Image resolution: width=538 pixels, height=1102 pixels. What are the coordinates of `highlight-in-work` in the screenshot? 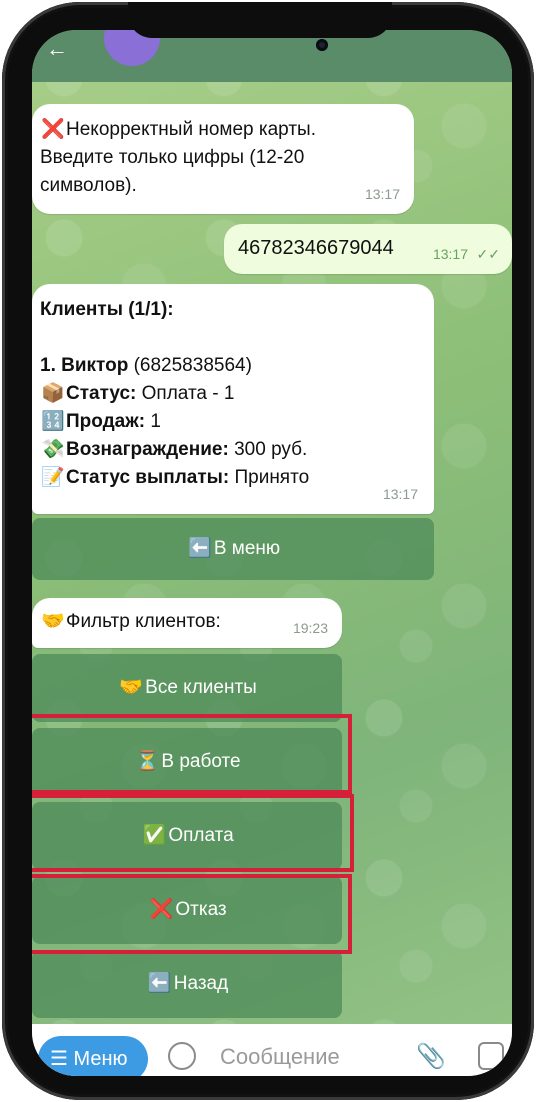 It's located at (192, 754).